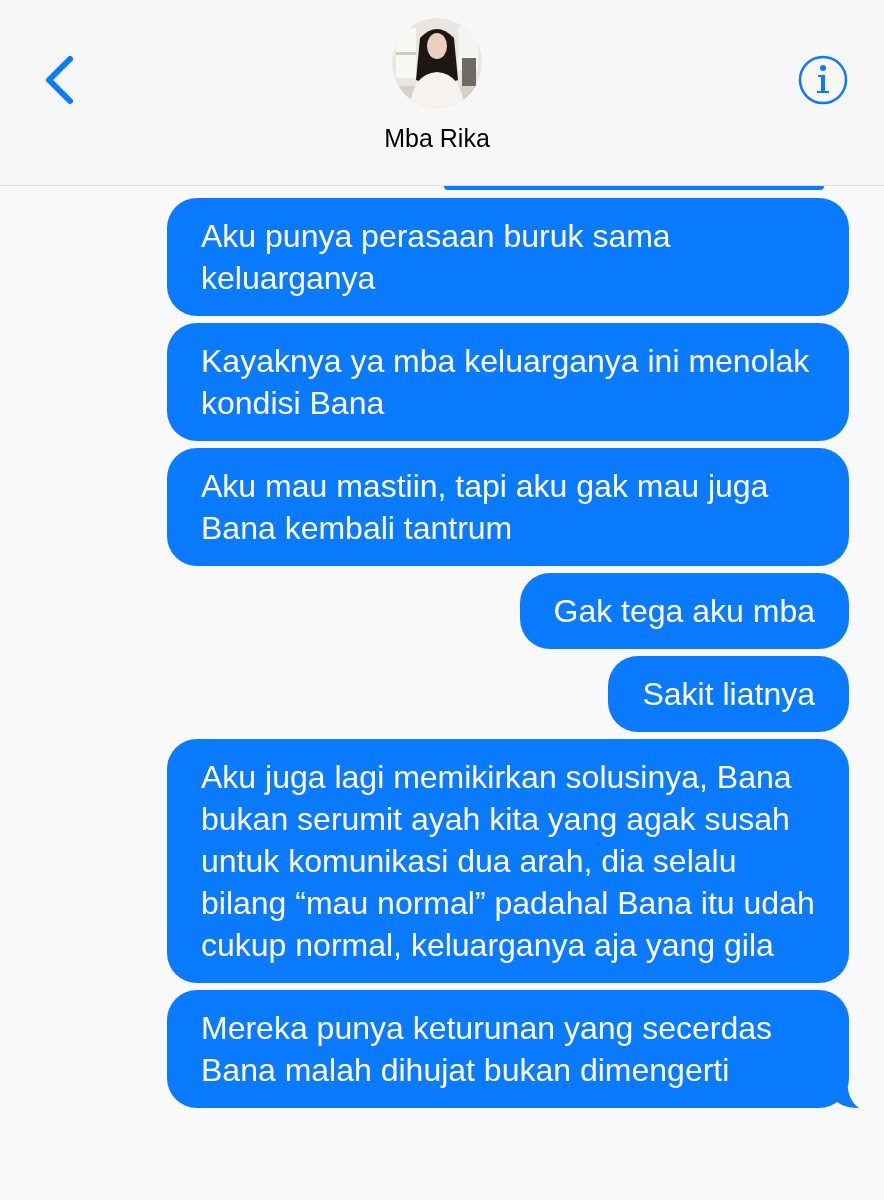  What do you see at coordinates (437, 138) in the screenshot?
I see `contact-name: Mba Rika` at bounding box center [437, 138].